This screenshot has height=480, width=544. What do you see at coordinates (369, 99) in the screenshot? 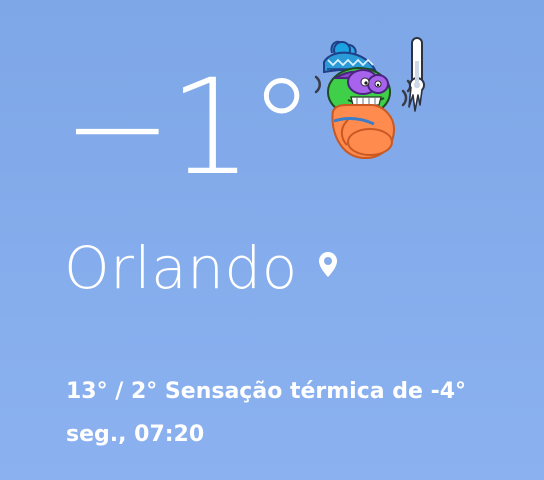
I see `cold-frog-mascot-icon` at bounding box center [369, 99].